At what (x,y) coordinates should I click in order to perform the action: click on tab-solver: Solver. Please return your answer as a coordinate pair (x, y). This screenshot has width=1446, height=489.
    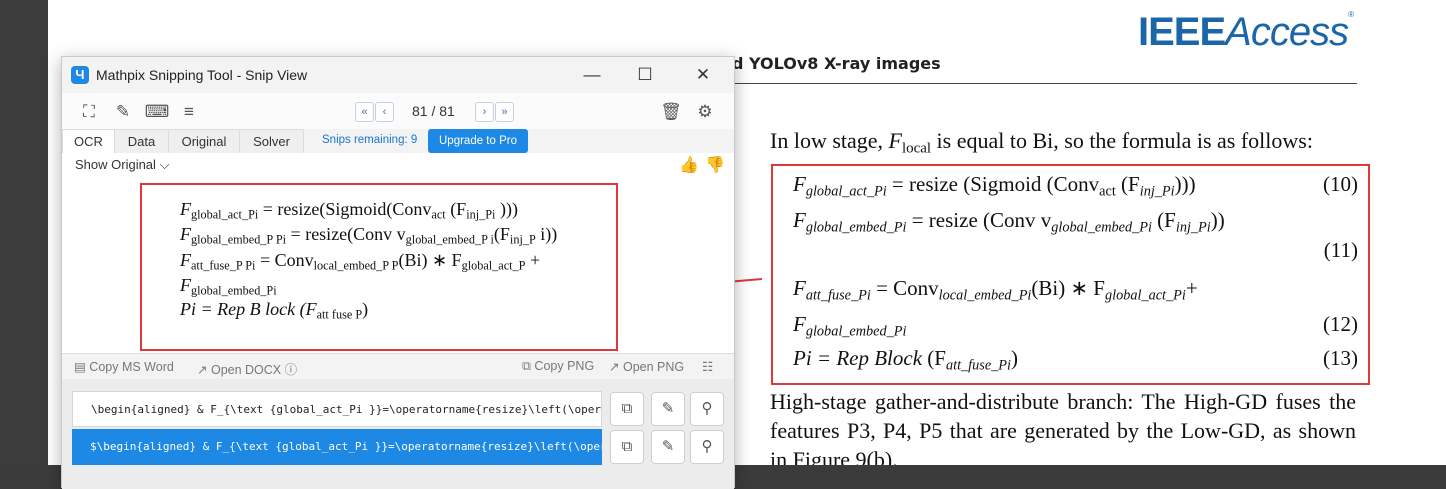
    Looking at the image, I should click on (271, 141).